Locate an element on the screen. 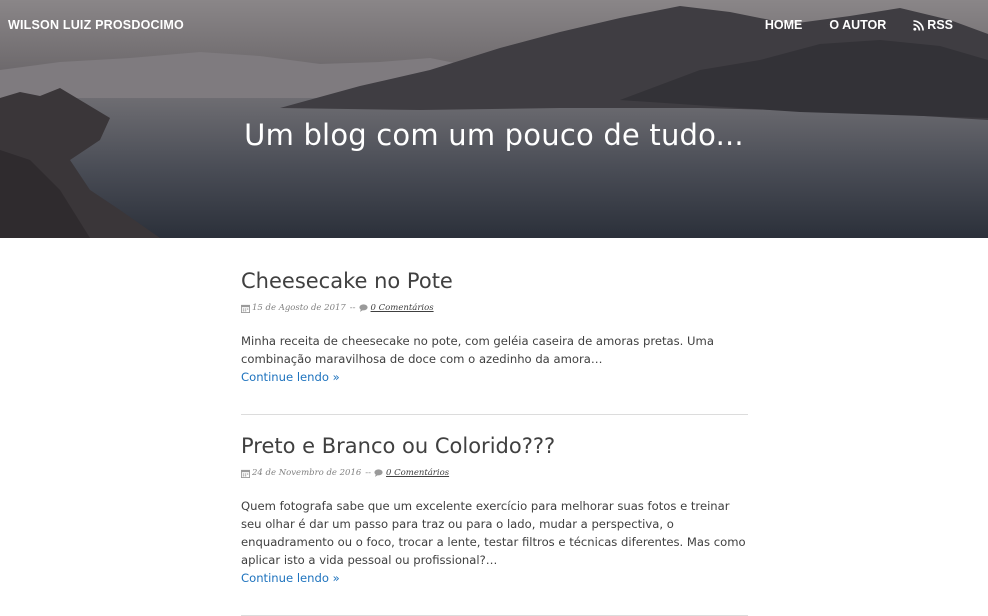  post-meta: 15 de Agosto de 2017 -- 0 Comentários is located at coordinates (494, 308).